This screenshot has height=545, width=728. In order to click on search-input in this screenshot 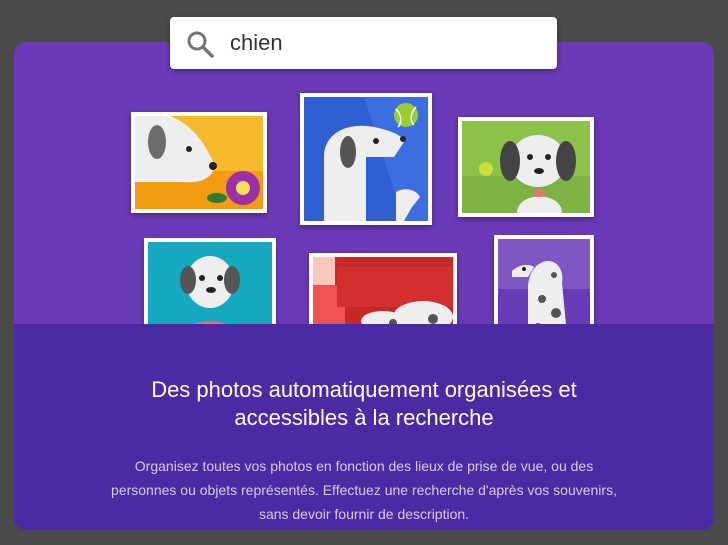, I will do `click(385, 43)`.